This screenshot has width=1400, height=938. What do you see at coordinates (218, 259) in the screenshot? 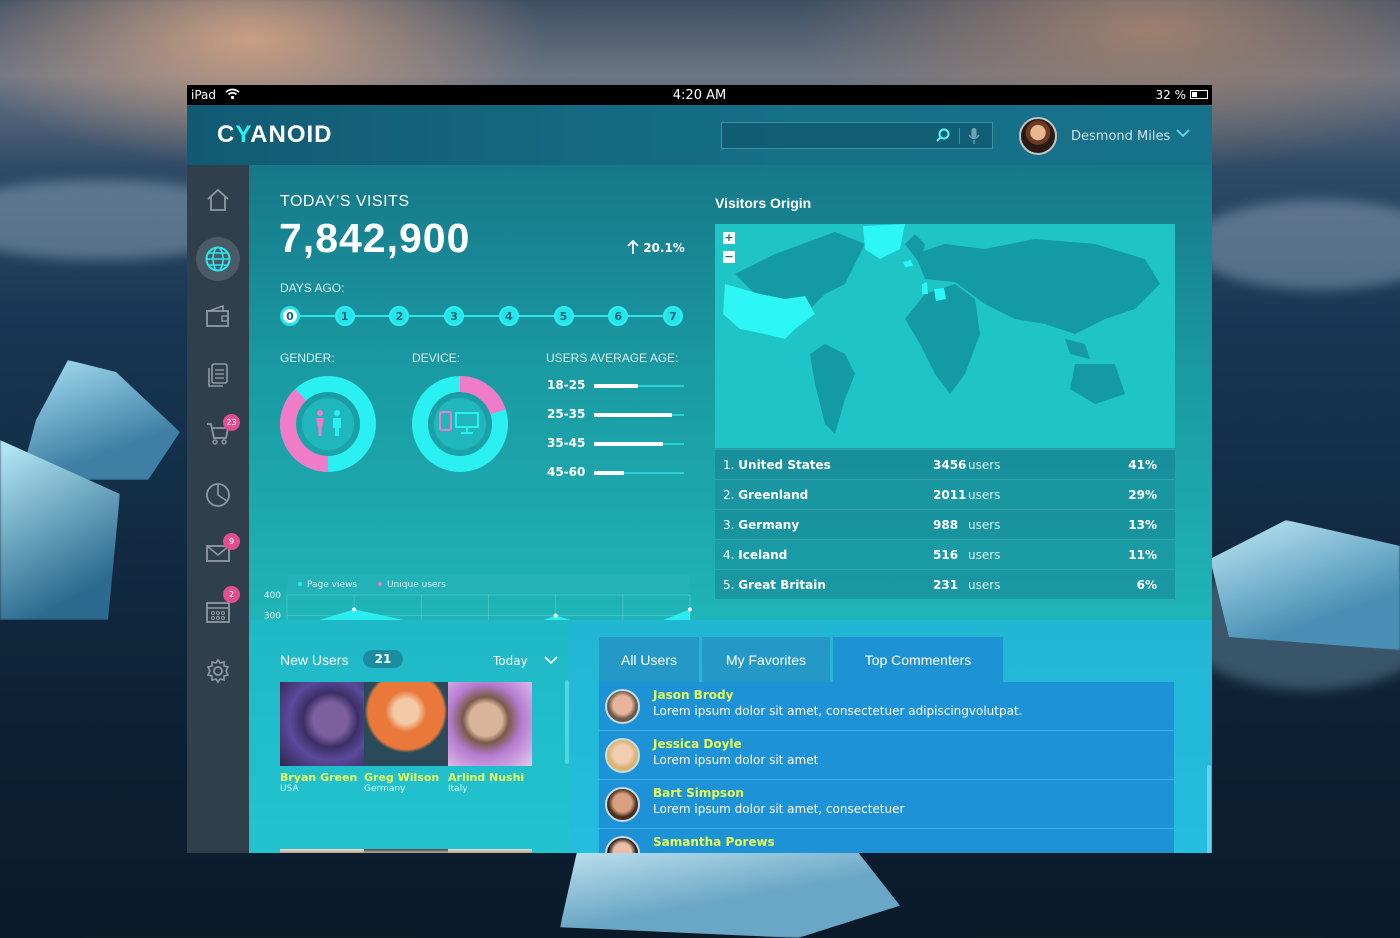
I see `sidebar-item-globe` at bounding box center [218, 259].